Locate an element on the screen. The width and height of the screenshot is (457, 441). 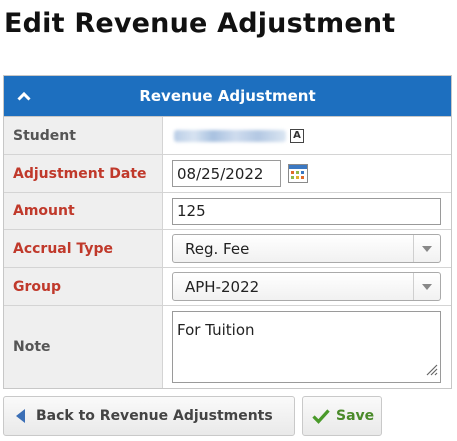
adjustment-date-row: Adjustment Date is located at coordinates (227, 174).